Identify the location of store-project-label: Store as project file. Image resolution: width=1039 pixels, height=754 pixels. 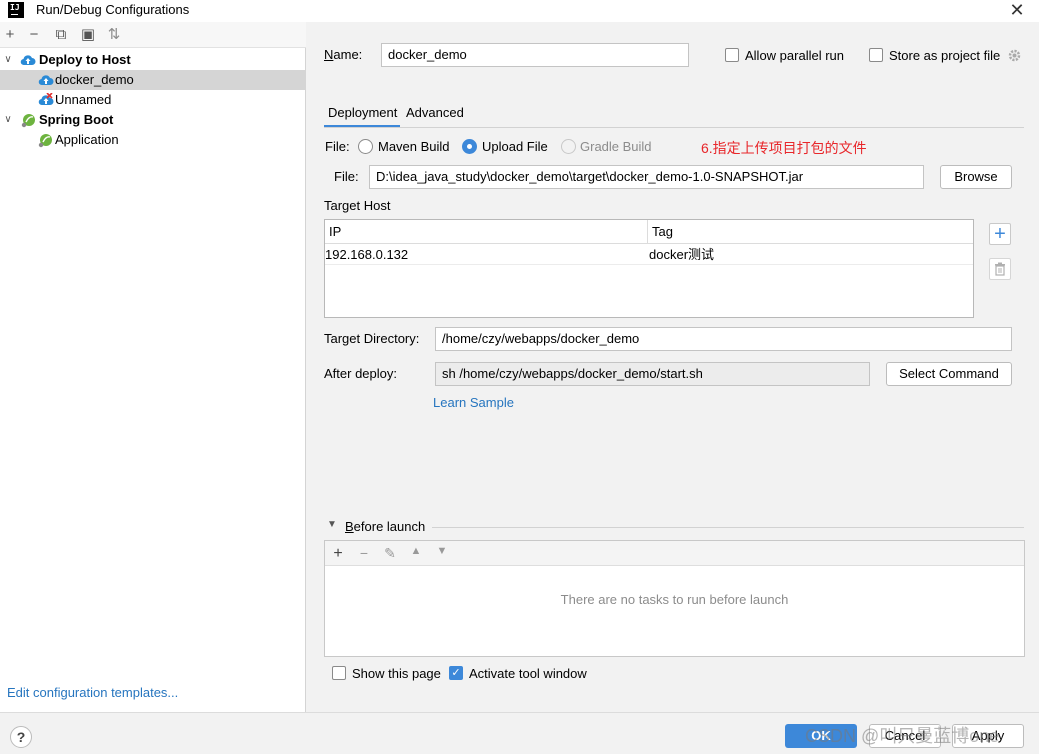
(944, 55).